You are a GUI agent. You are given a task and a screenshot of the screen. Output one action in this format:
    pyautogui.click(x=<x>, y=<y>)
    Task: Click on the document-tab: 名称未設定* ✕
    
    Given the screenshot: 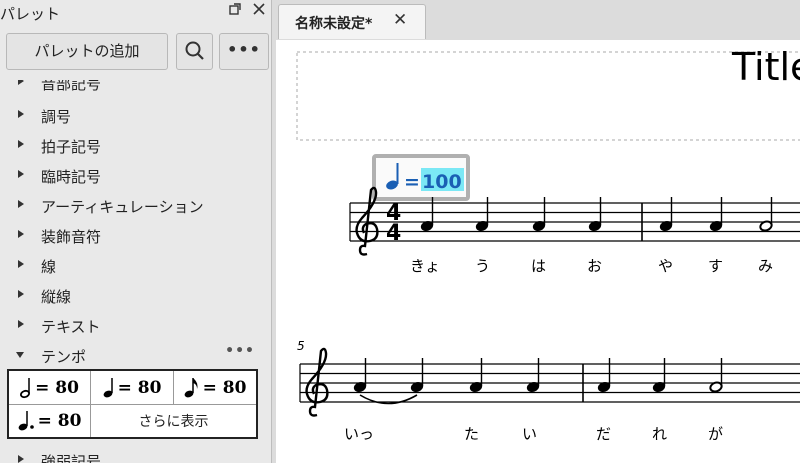 What is the action you would take?
    pyautogui.click(x=352, y=21)
    